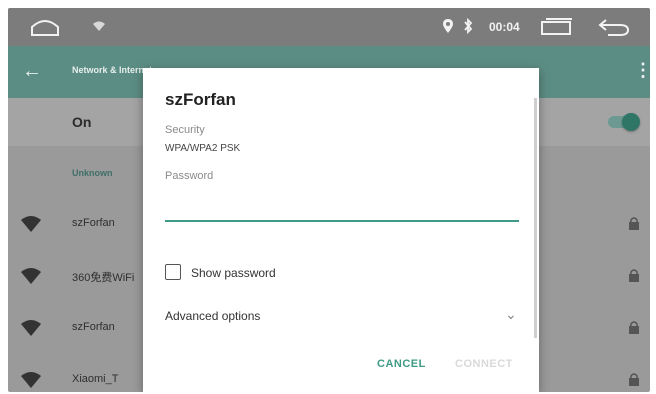  I want to click on password-input, so click(342, 221).